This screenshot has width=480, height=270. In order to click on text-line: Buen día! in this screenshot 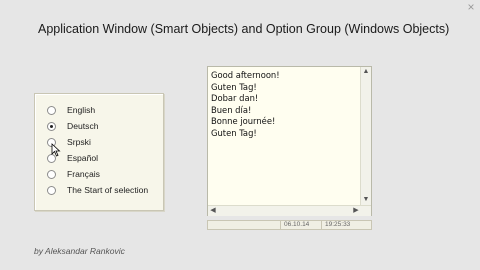, I will do `click(231, 109)`.